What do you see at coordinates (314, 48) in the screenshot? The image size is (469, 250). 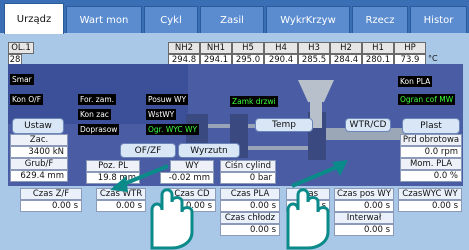 I see `heater-header: H3` at bounding box center [314, 48].